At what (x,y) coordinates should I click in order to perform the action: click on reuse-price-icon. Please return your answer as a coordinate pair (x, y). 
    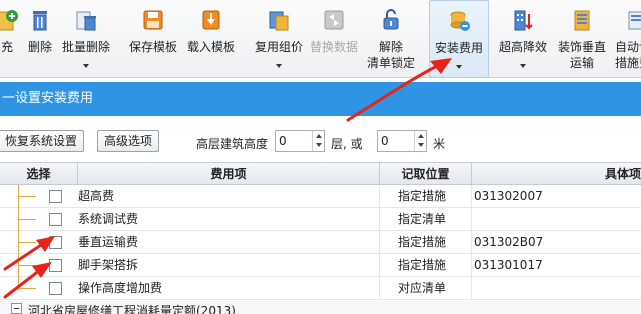
    Looking at the image, I should click on (279, 21).